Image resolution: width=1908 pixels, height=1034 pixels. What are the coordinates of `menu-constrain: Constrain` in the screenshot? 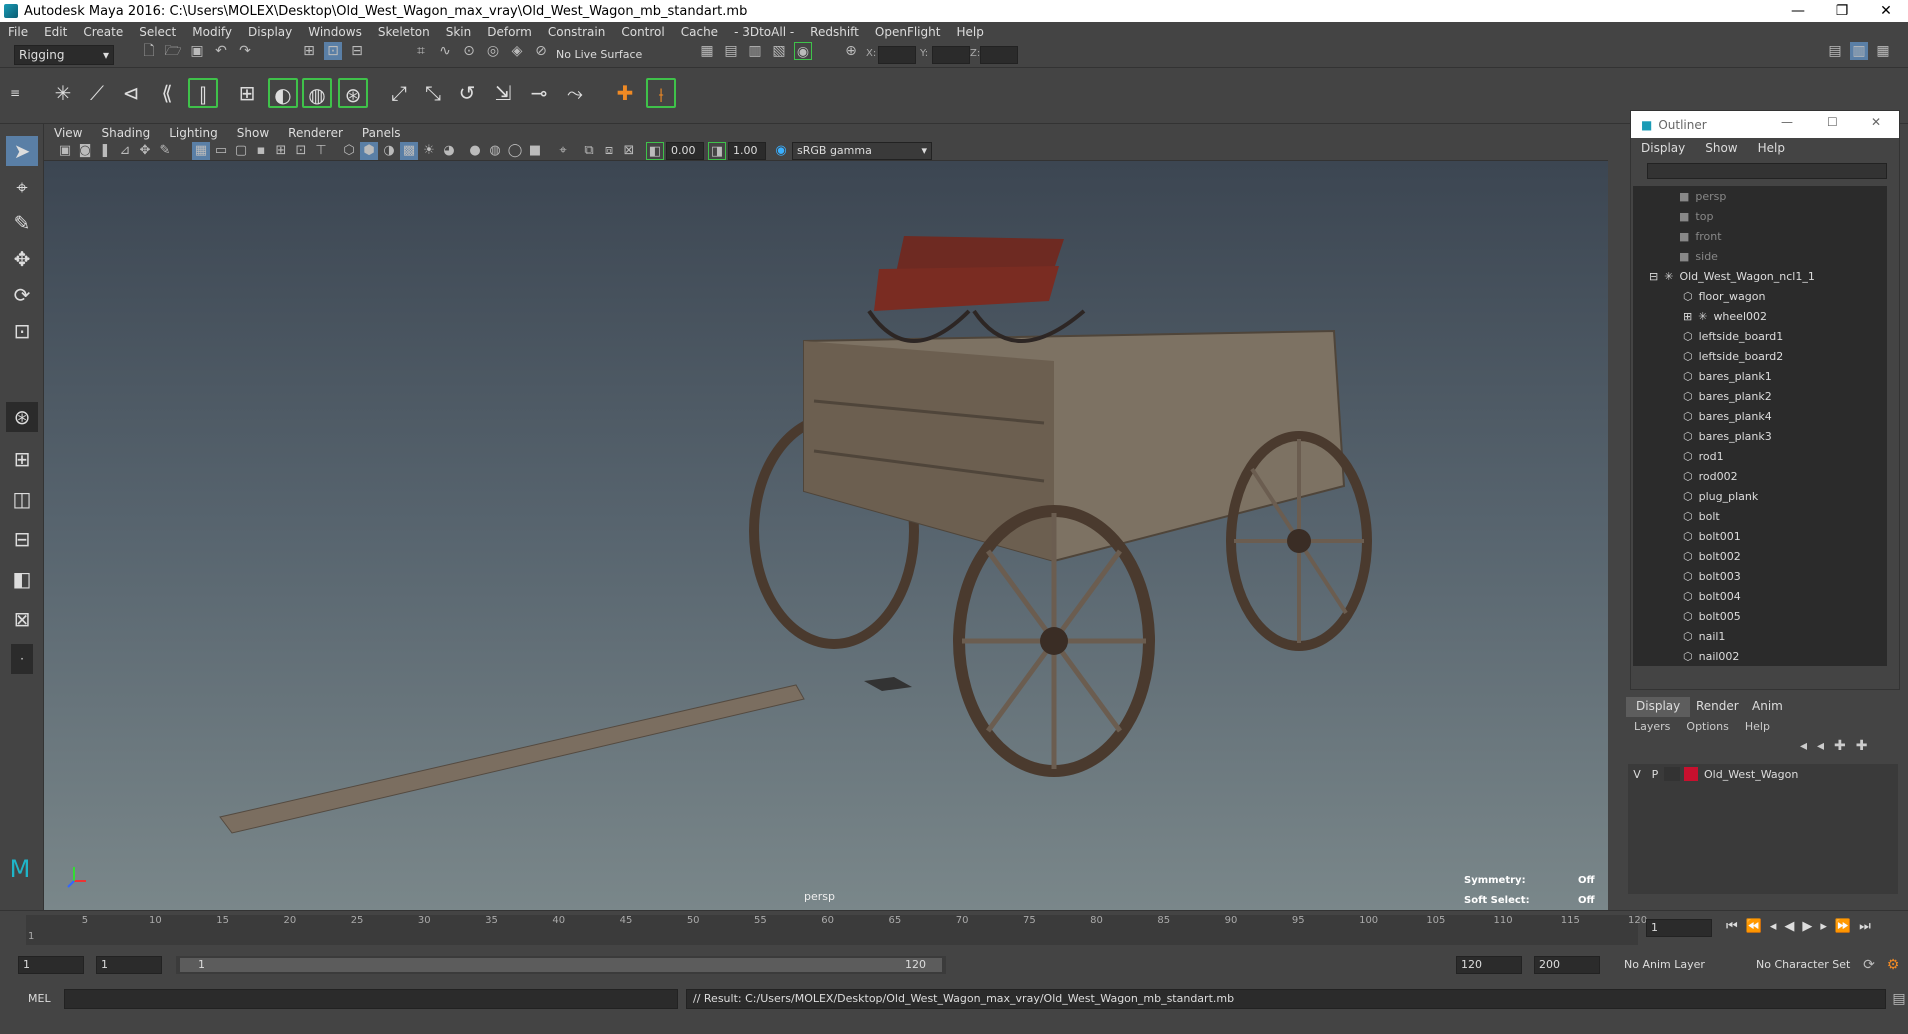 It's located at (577, 32).